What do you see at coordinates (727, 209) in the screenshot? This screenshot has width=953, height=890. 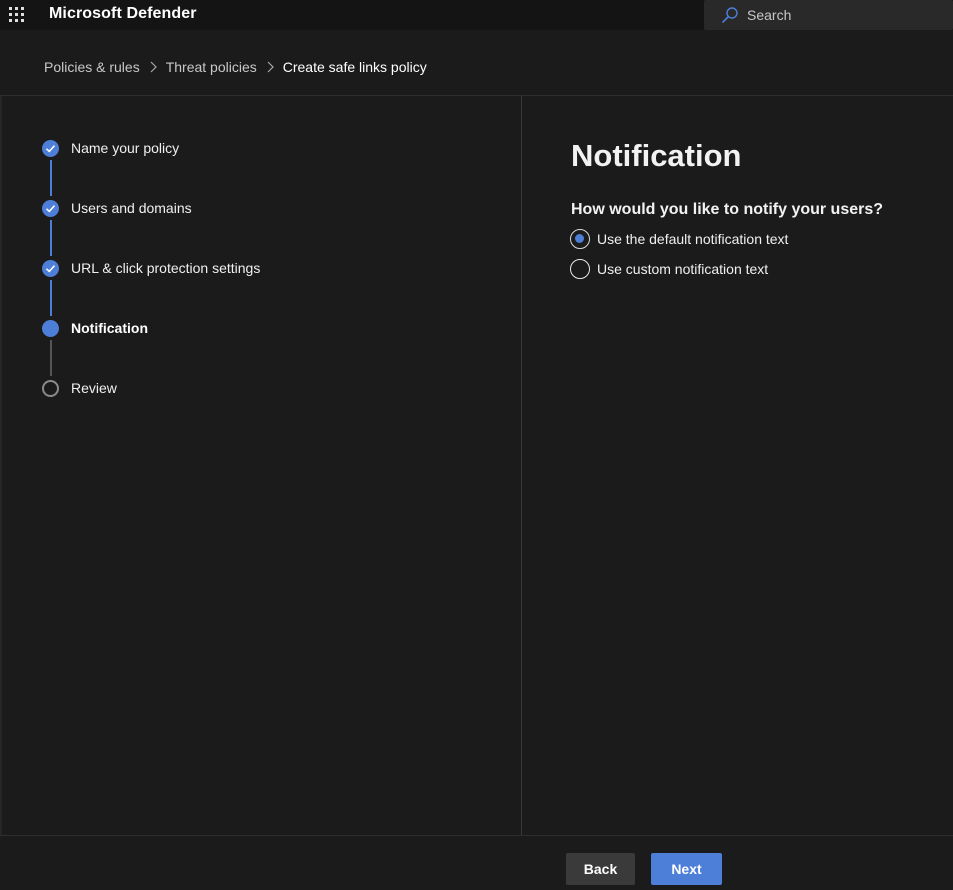 I see `notification-question: How would you like to notify your users?` at bounding box center [727, 209].